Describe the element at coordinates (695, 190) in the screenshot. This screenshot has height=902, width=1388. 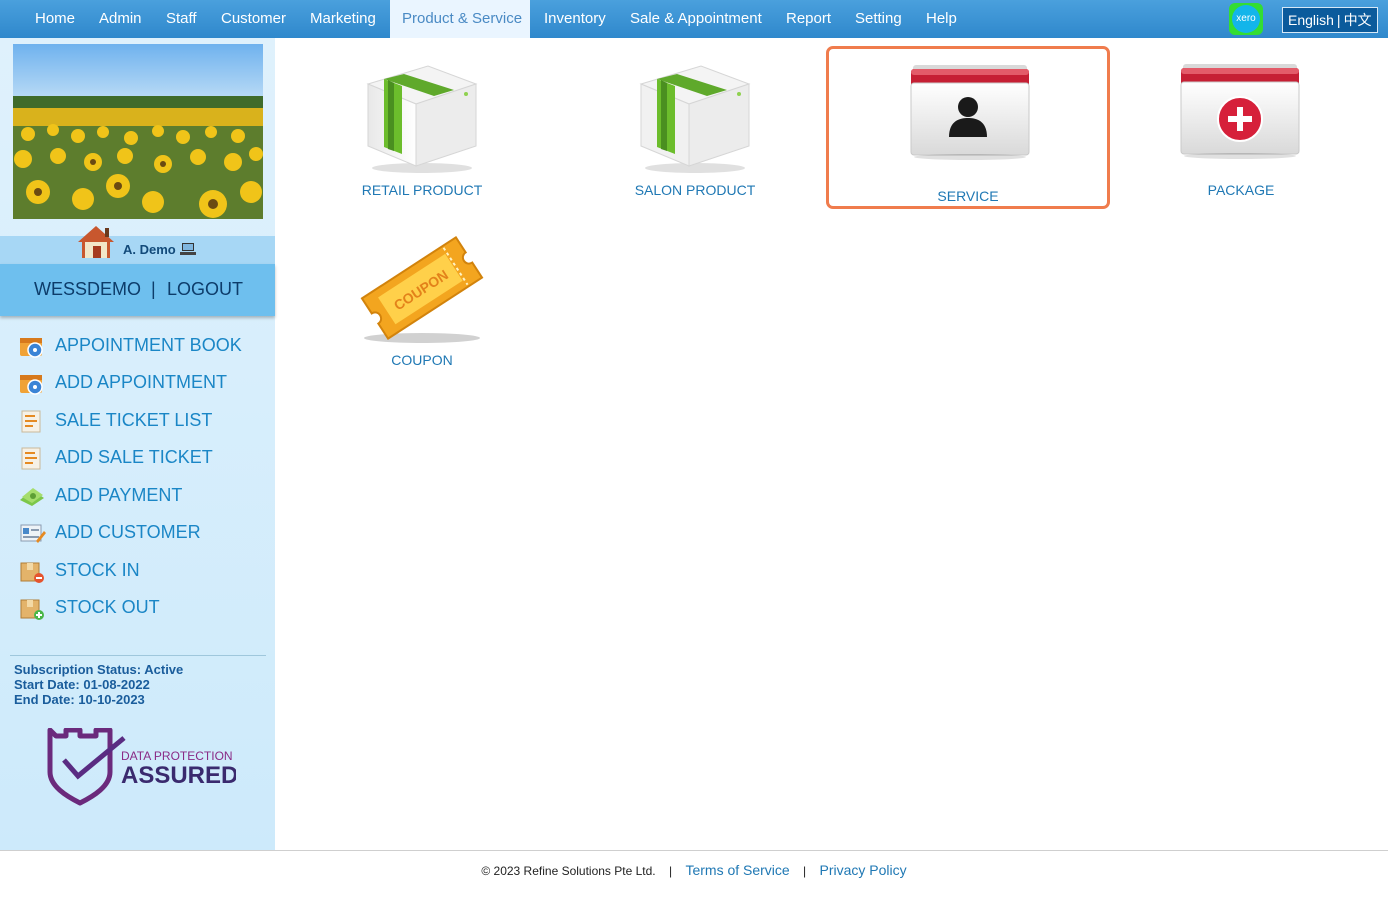
I see `tile-label: SALON PRODUCT` at that location.